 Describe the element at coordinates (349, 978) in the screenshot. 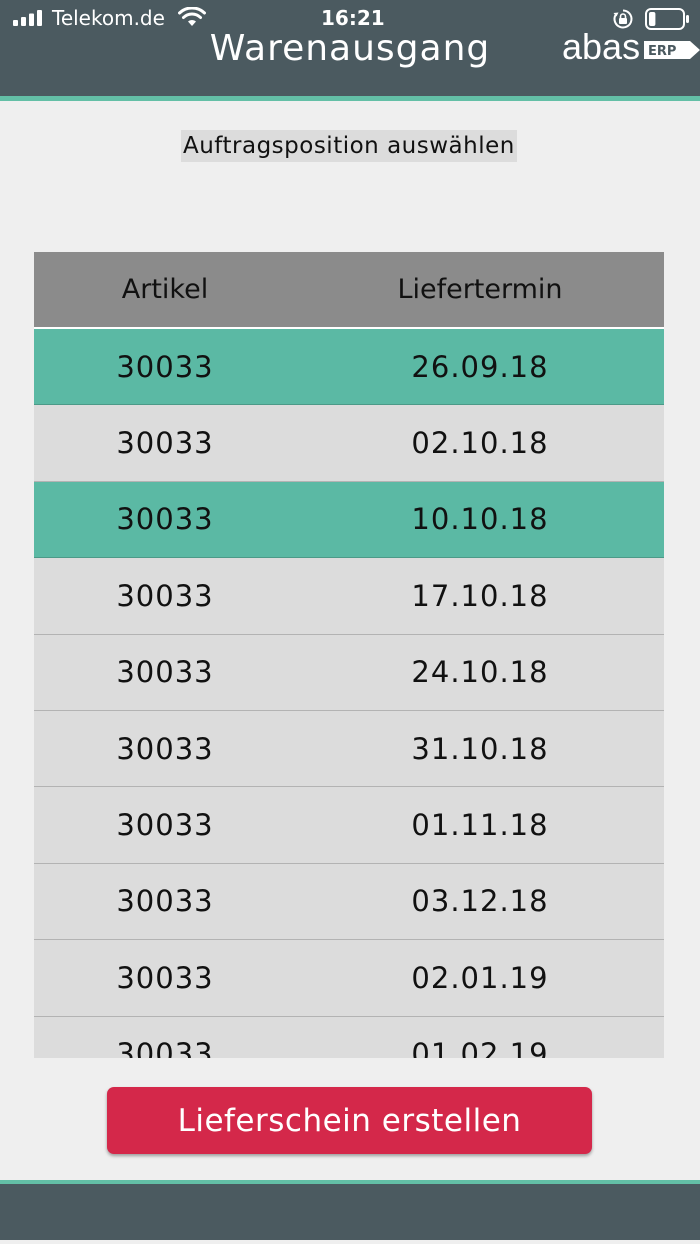

I see `table-row: 30033 02.01.19` at that location.